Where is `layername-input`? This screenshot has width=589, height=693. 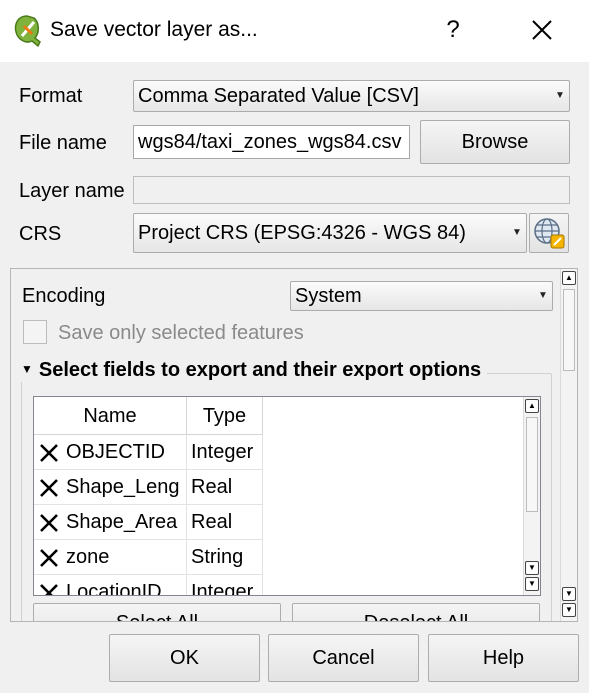
layername-input is located at coordinates (351, 190).